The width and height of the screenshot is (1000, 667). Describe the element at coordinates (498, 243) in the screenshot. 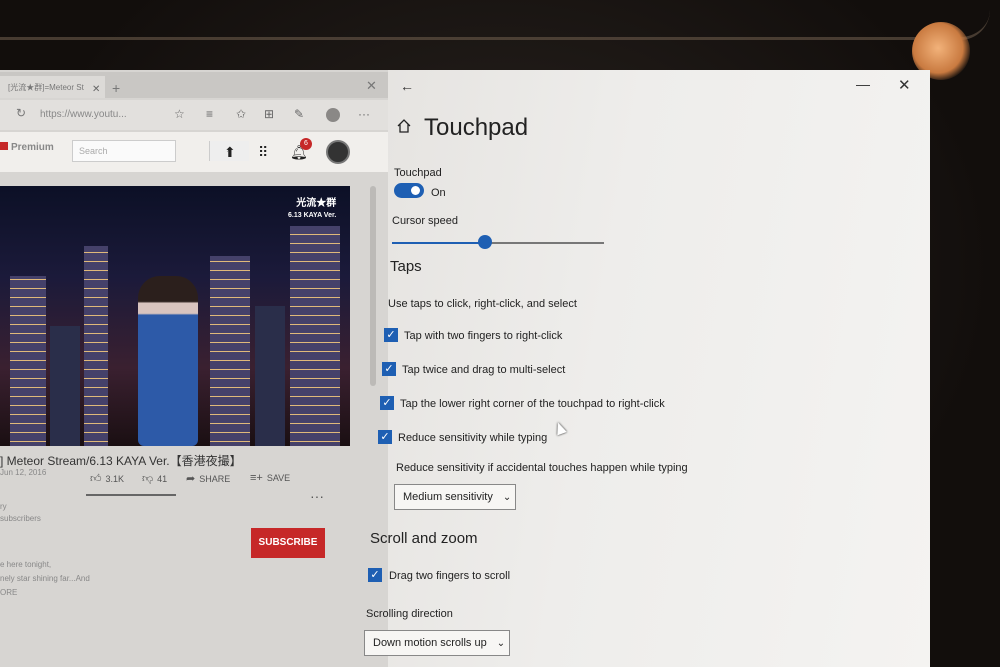

I see `cursor-speed-slider` at that location.